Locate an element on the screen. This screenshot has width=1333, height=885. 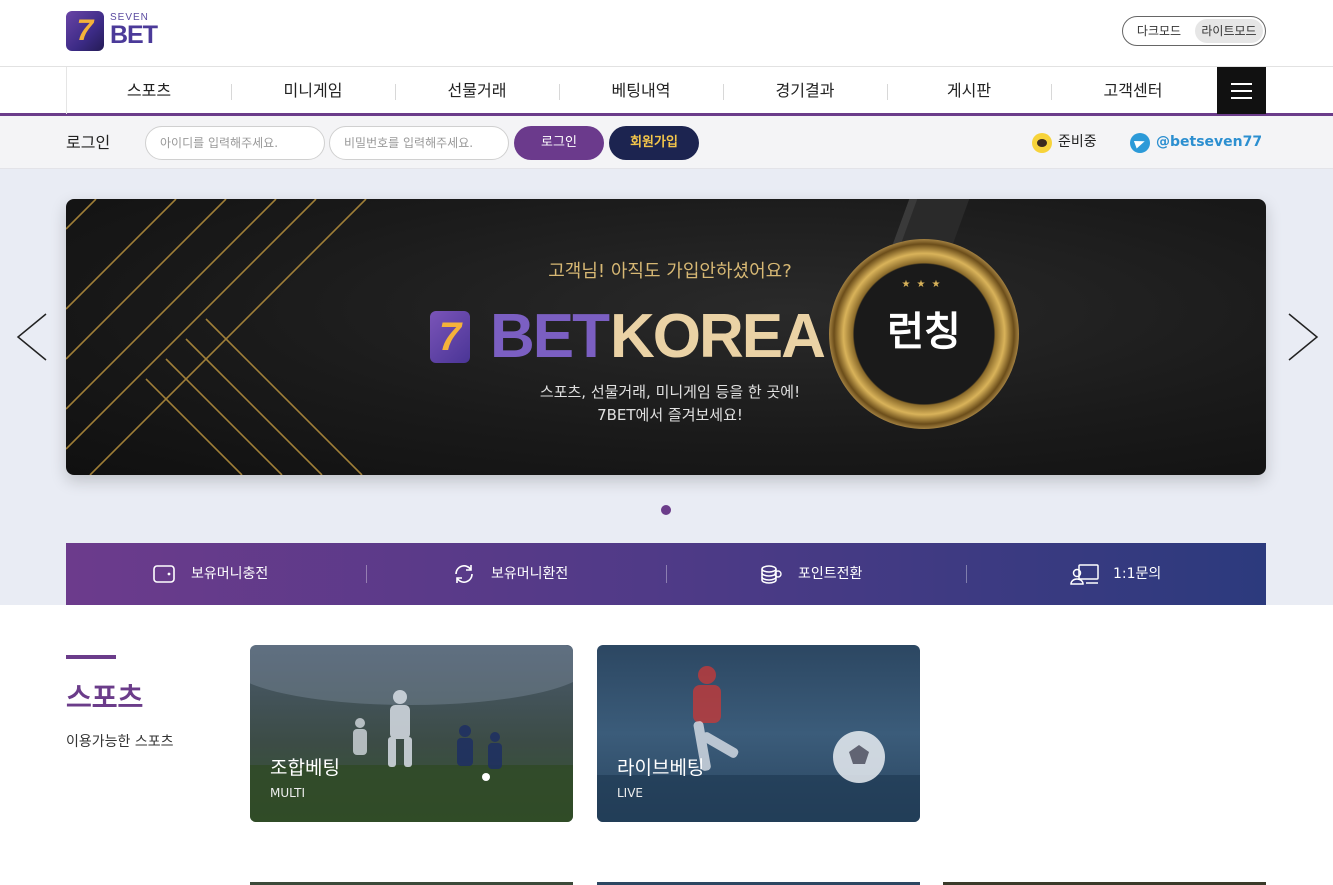
quick-withdraw: 보유머니환전 is located at coordinates (516, 574).